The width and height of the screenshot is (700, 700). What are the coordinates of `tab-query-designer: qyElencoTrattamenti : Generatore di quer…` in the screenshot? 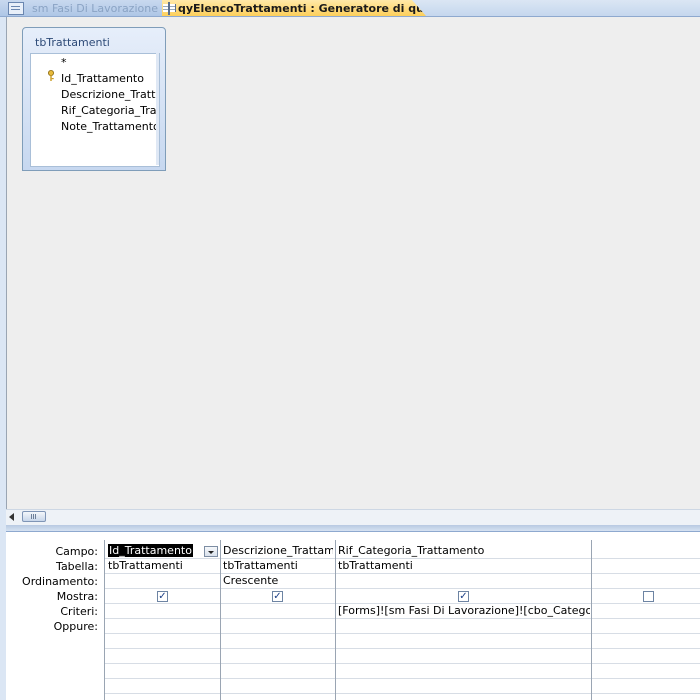 It's located at (294, 8).